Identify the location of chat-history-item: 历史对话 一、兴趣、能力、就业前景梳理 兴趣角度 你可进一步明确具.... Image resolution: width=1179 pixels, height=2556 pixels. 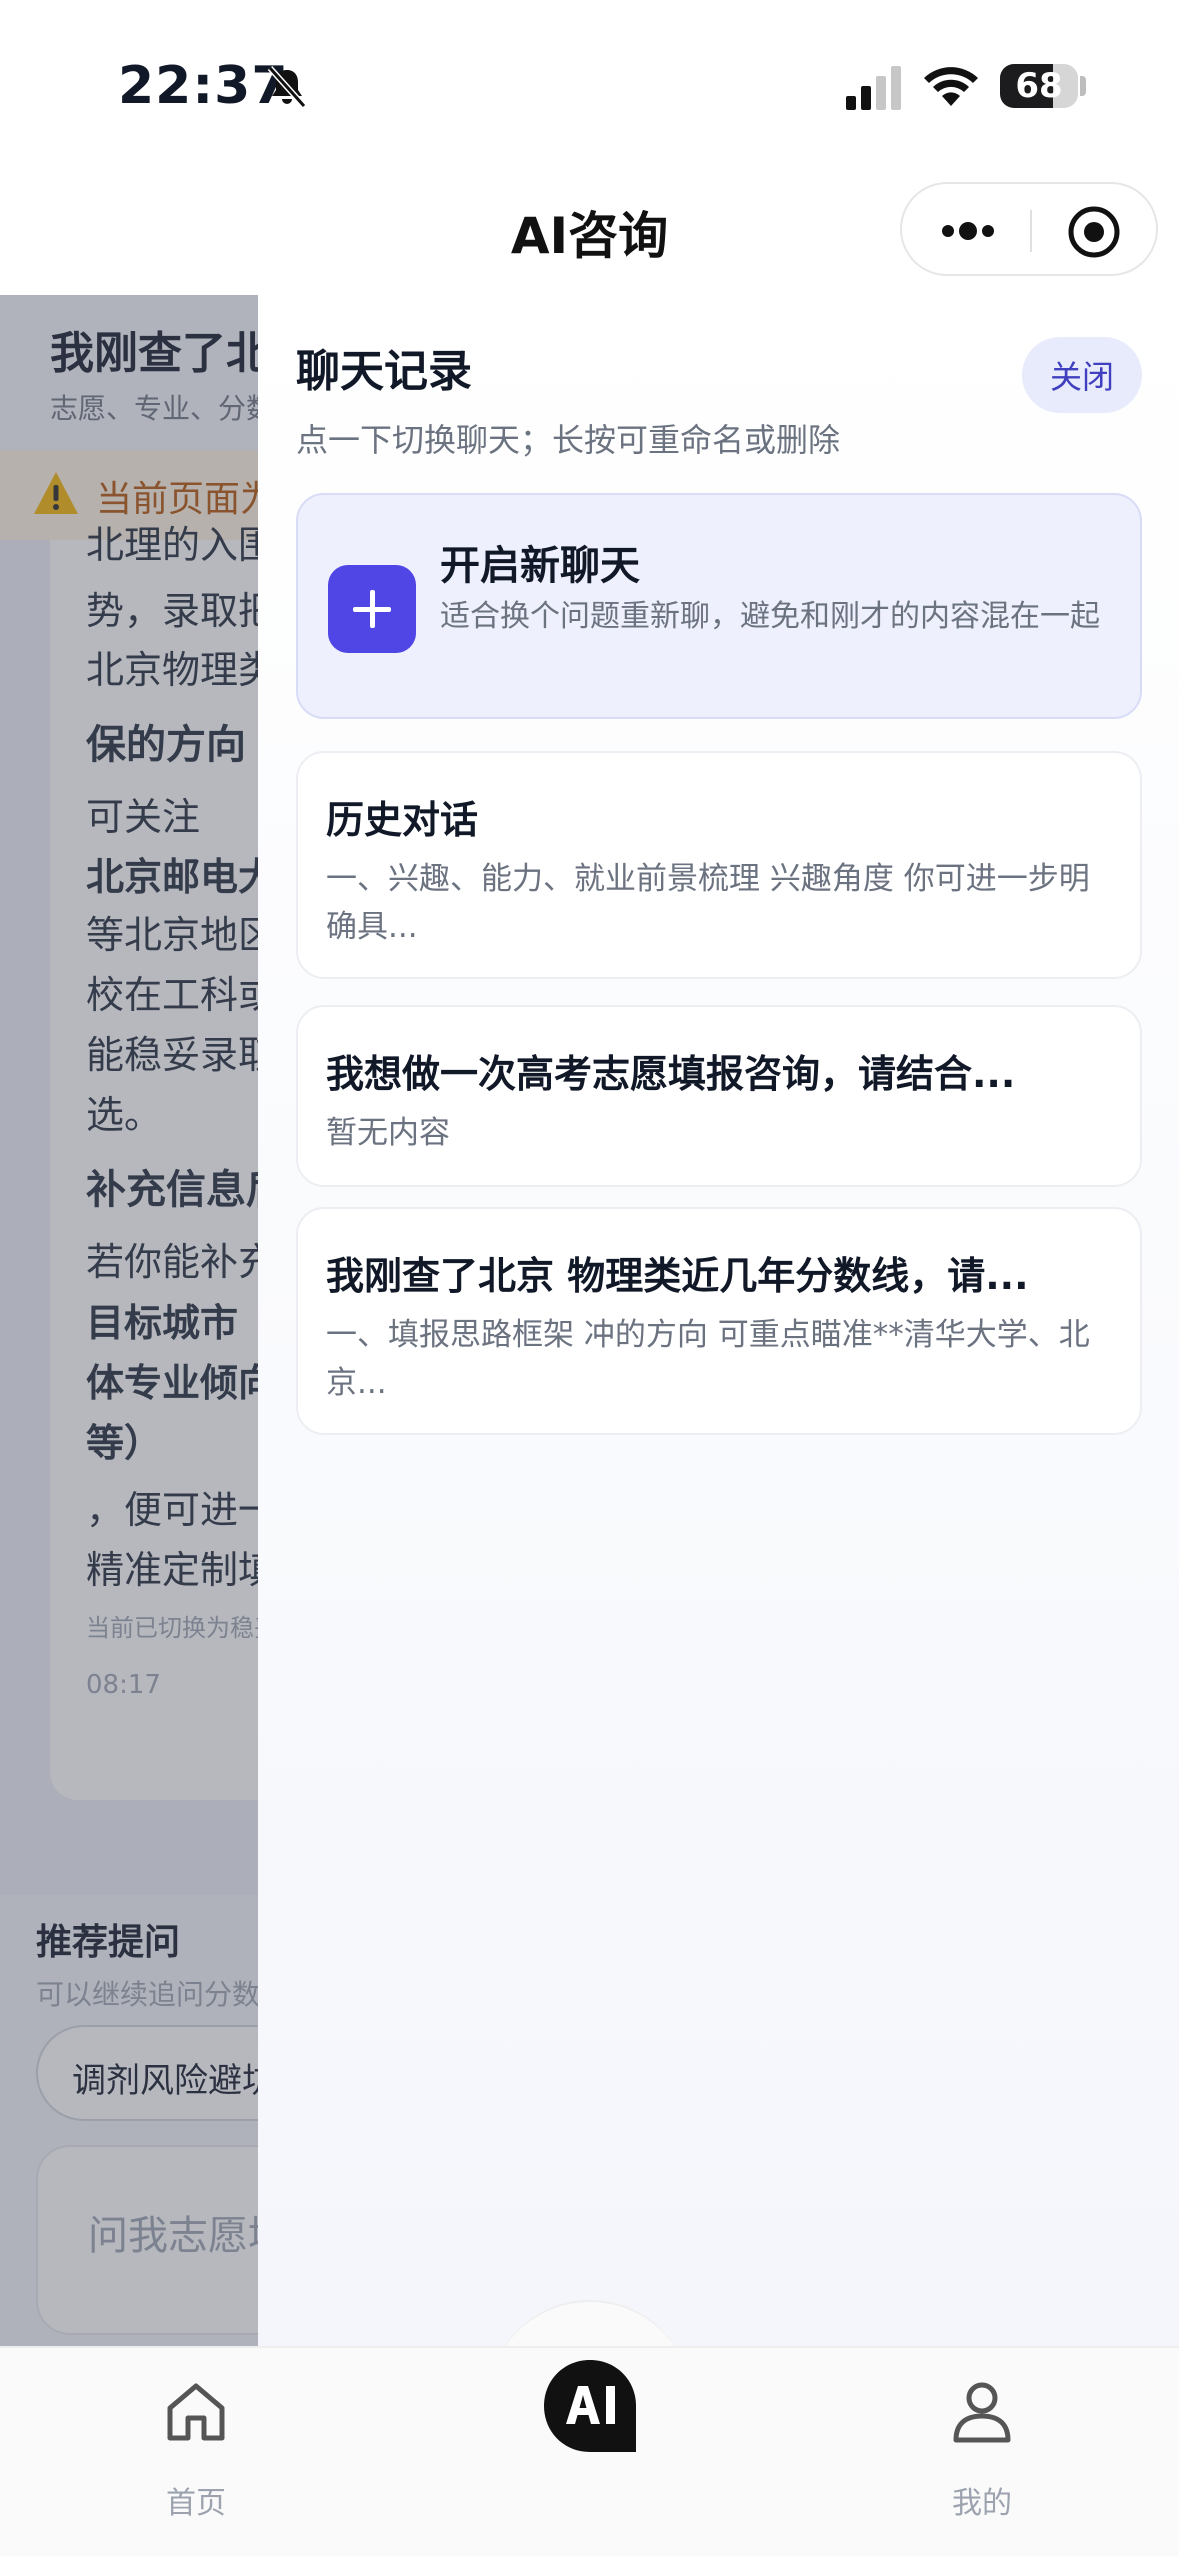
(719, 865).